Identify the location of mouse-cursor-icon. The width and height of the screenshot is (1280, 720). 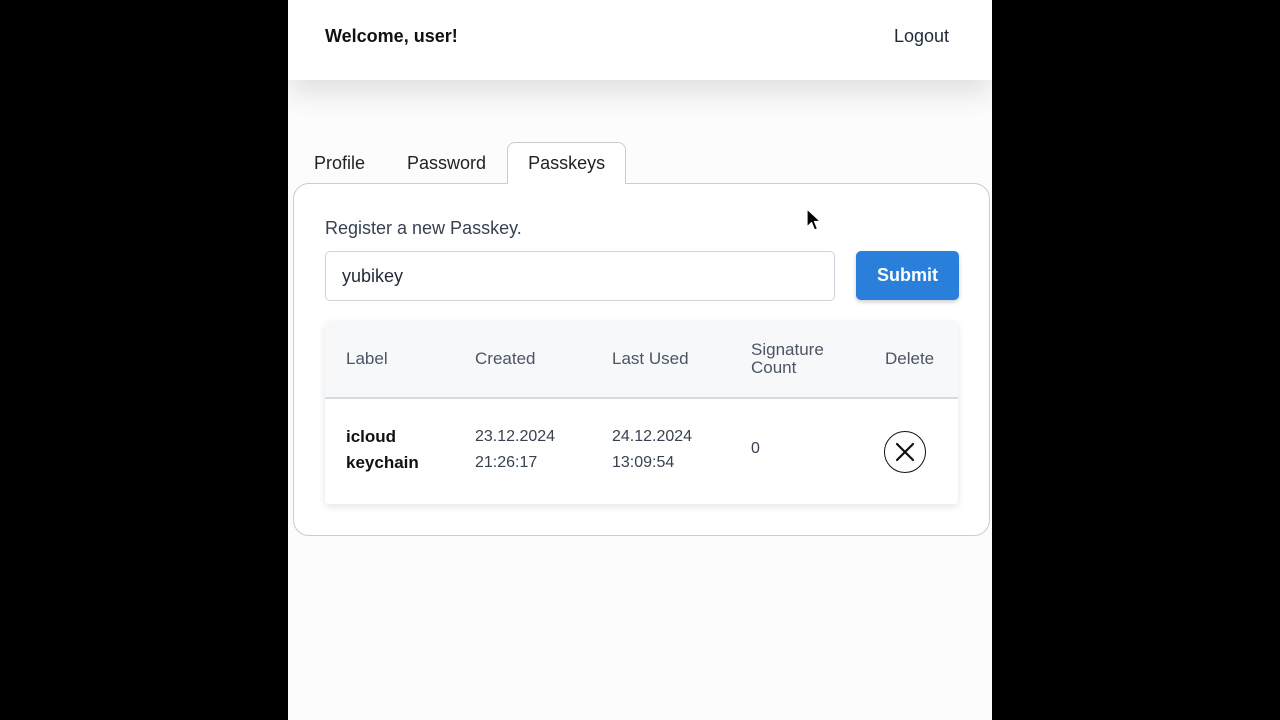
(814, 219).